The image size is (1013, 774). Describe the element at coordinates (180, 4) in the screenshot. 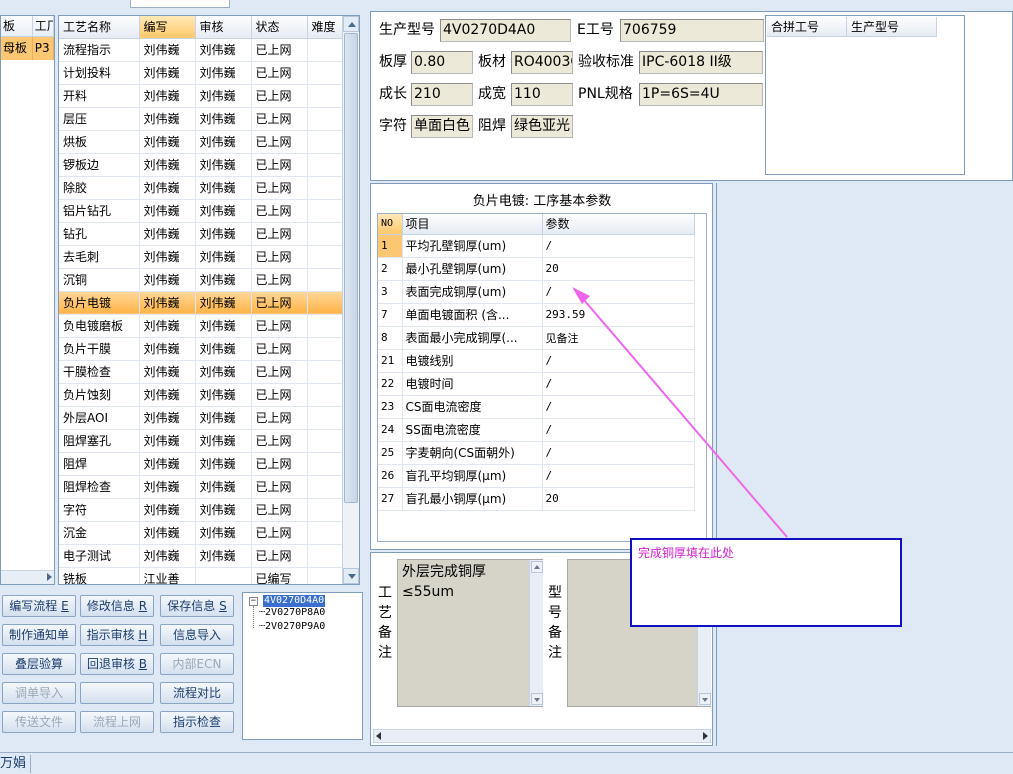

I see `top-input-box` at that location.